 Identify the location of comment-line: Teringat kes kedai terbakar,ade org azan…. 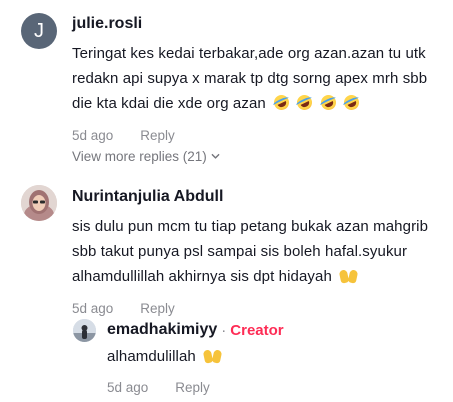
(249, 53).